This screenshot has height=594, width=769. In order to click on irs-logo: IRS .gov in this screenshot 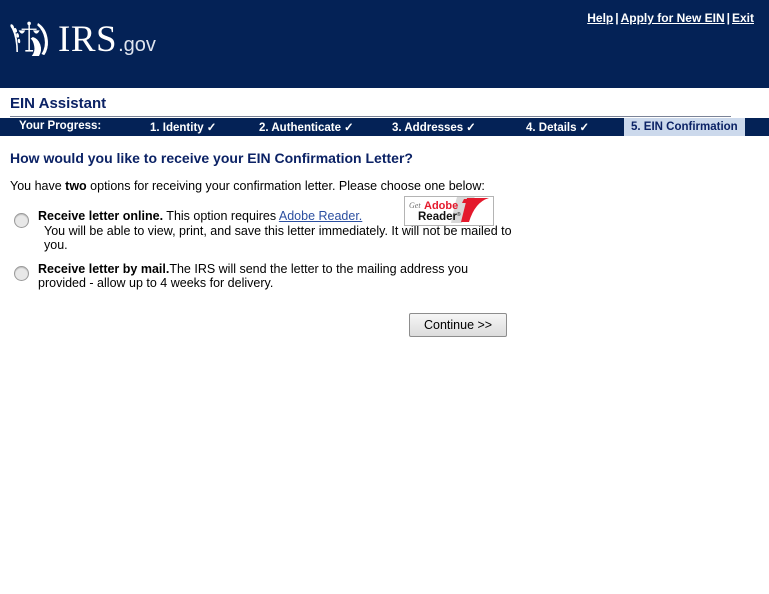, I will do `click(82, 39)`.